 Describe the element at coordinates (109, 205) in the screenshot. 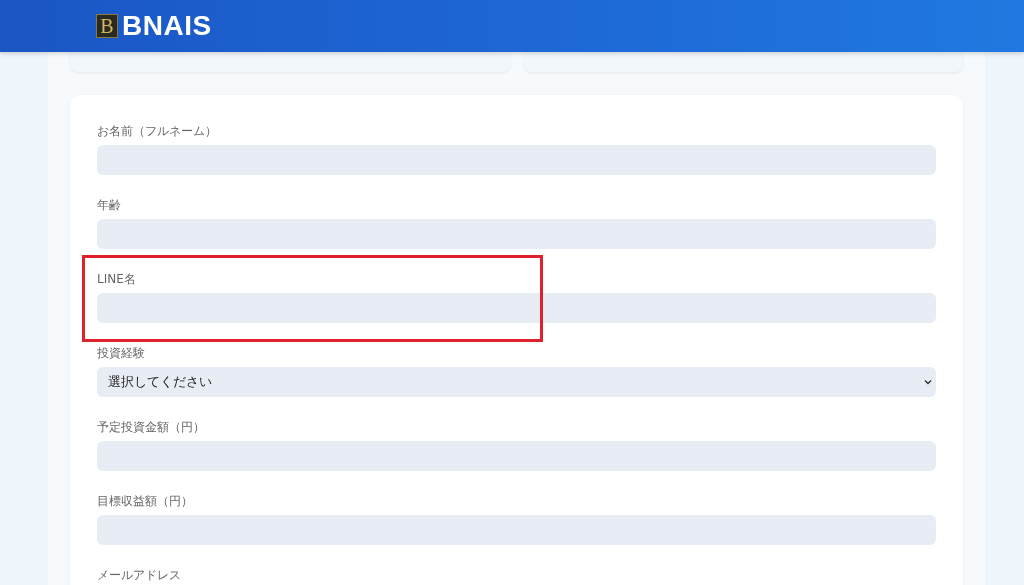

I see `field-label: 年齢` at that location.